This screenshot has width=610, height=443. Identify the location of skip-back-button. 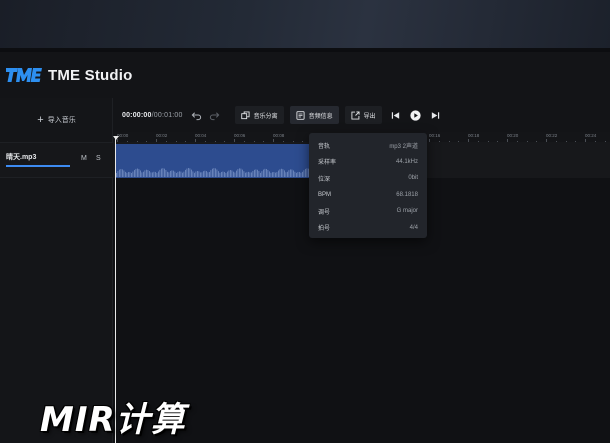
(396, 115).